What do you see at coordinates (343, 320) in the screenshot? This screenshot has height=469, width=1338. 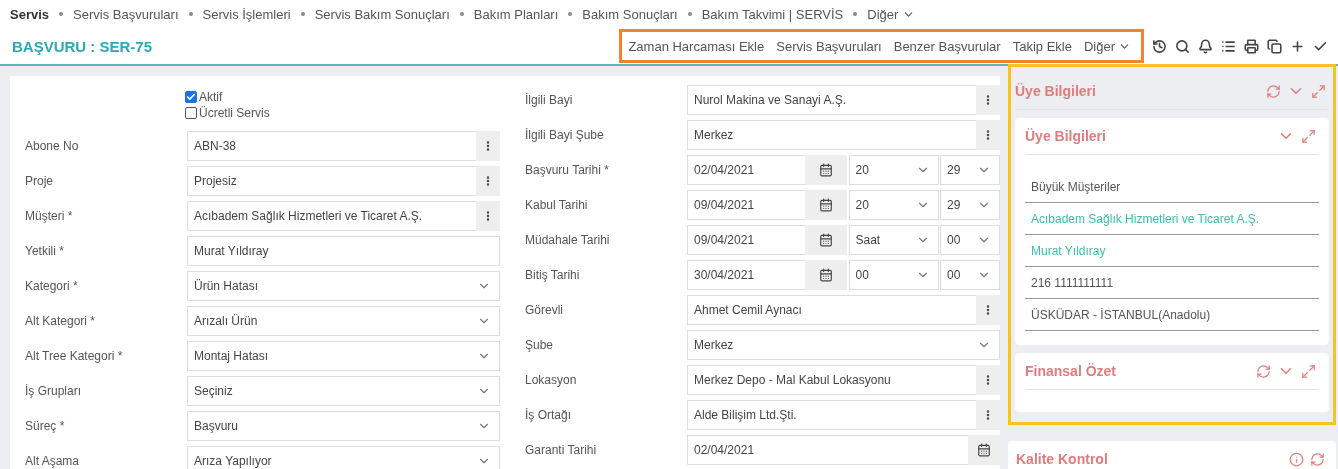 I see `select-field: Arızalı Ürün` at bounding box center [343, 320].